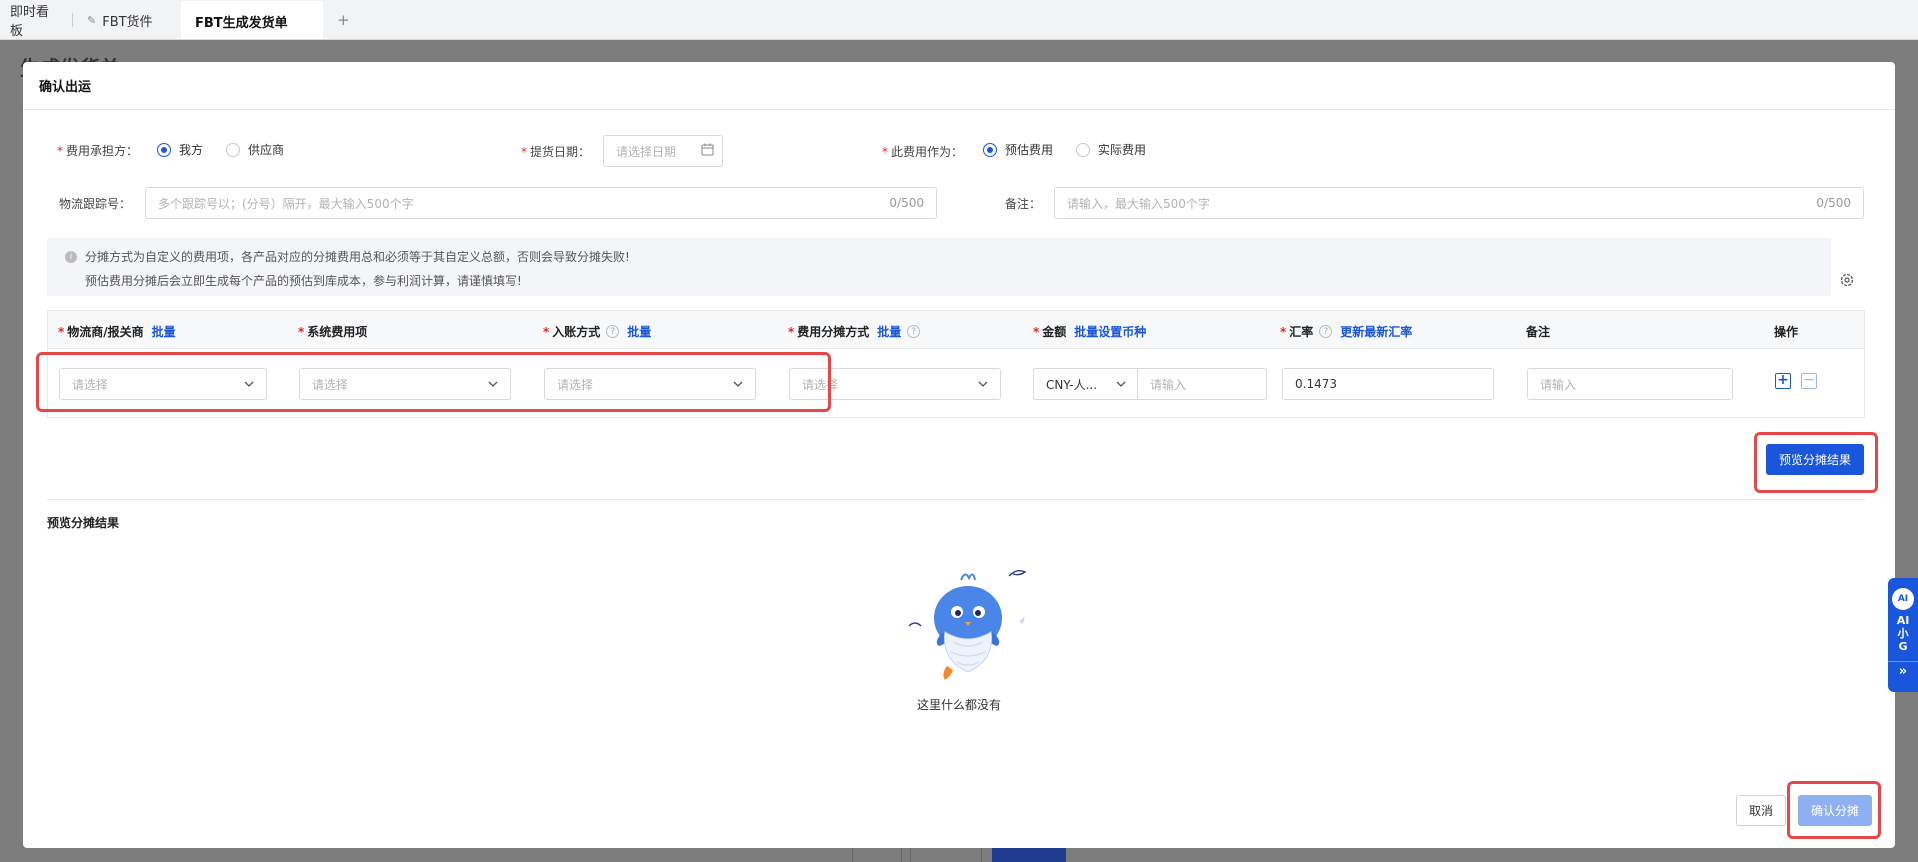 The width and height of the screenshot is (1918, 862). What do you see at coordinates (1202, 384) in the screenshot?
I see `amount-input: 请输入` at bounding box center [1202, 384].